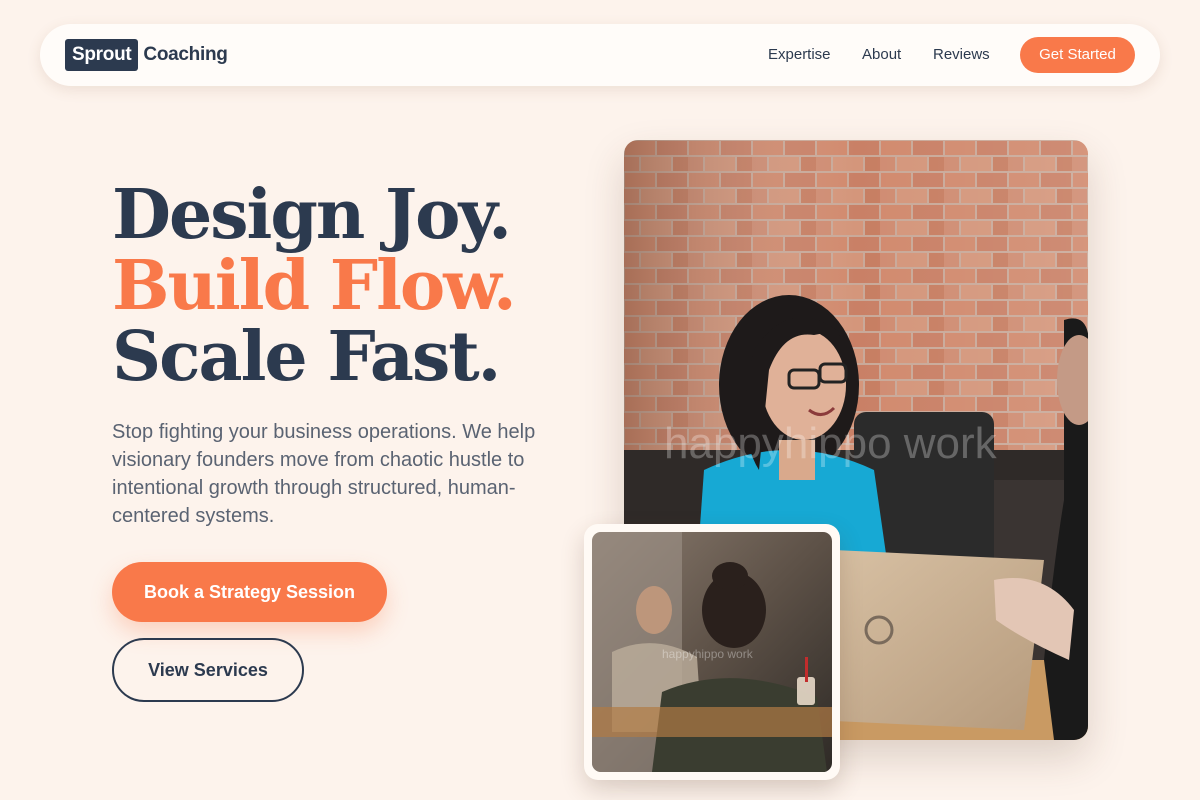 Image resolution: width=1200 pixels, height=800 pixels. What do you see at coordinates (881, 55) in the screenshot?
I see `nav-link-about: About` at bounding box center [881, 55].